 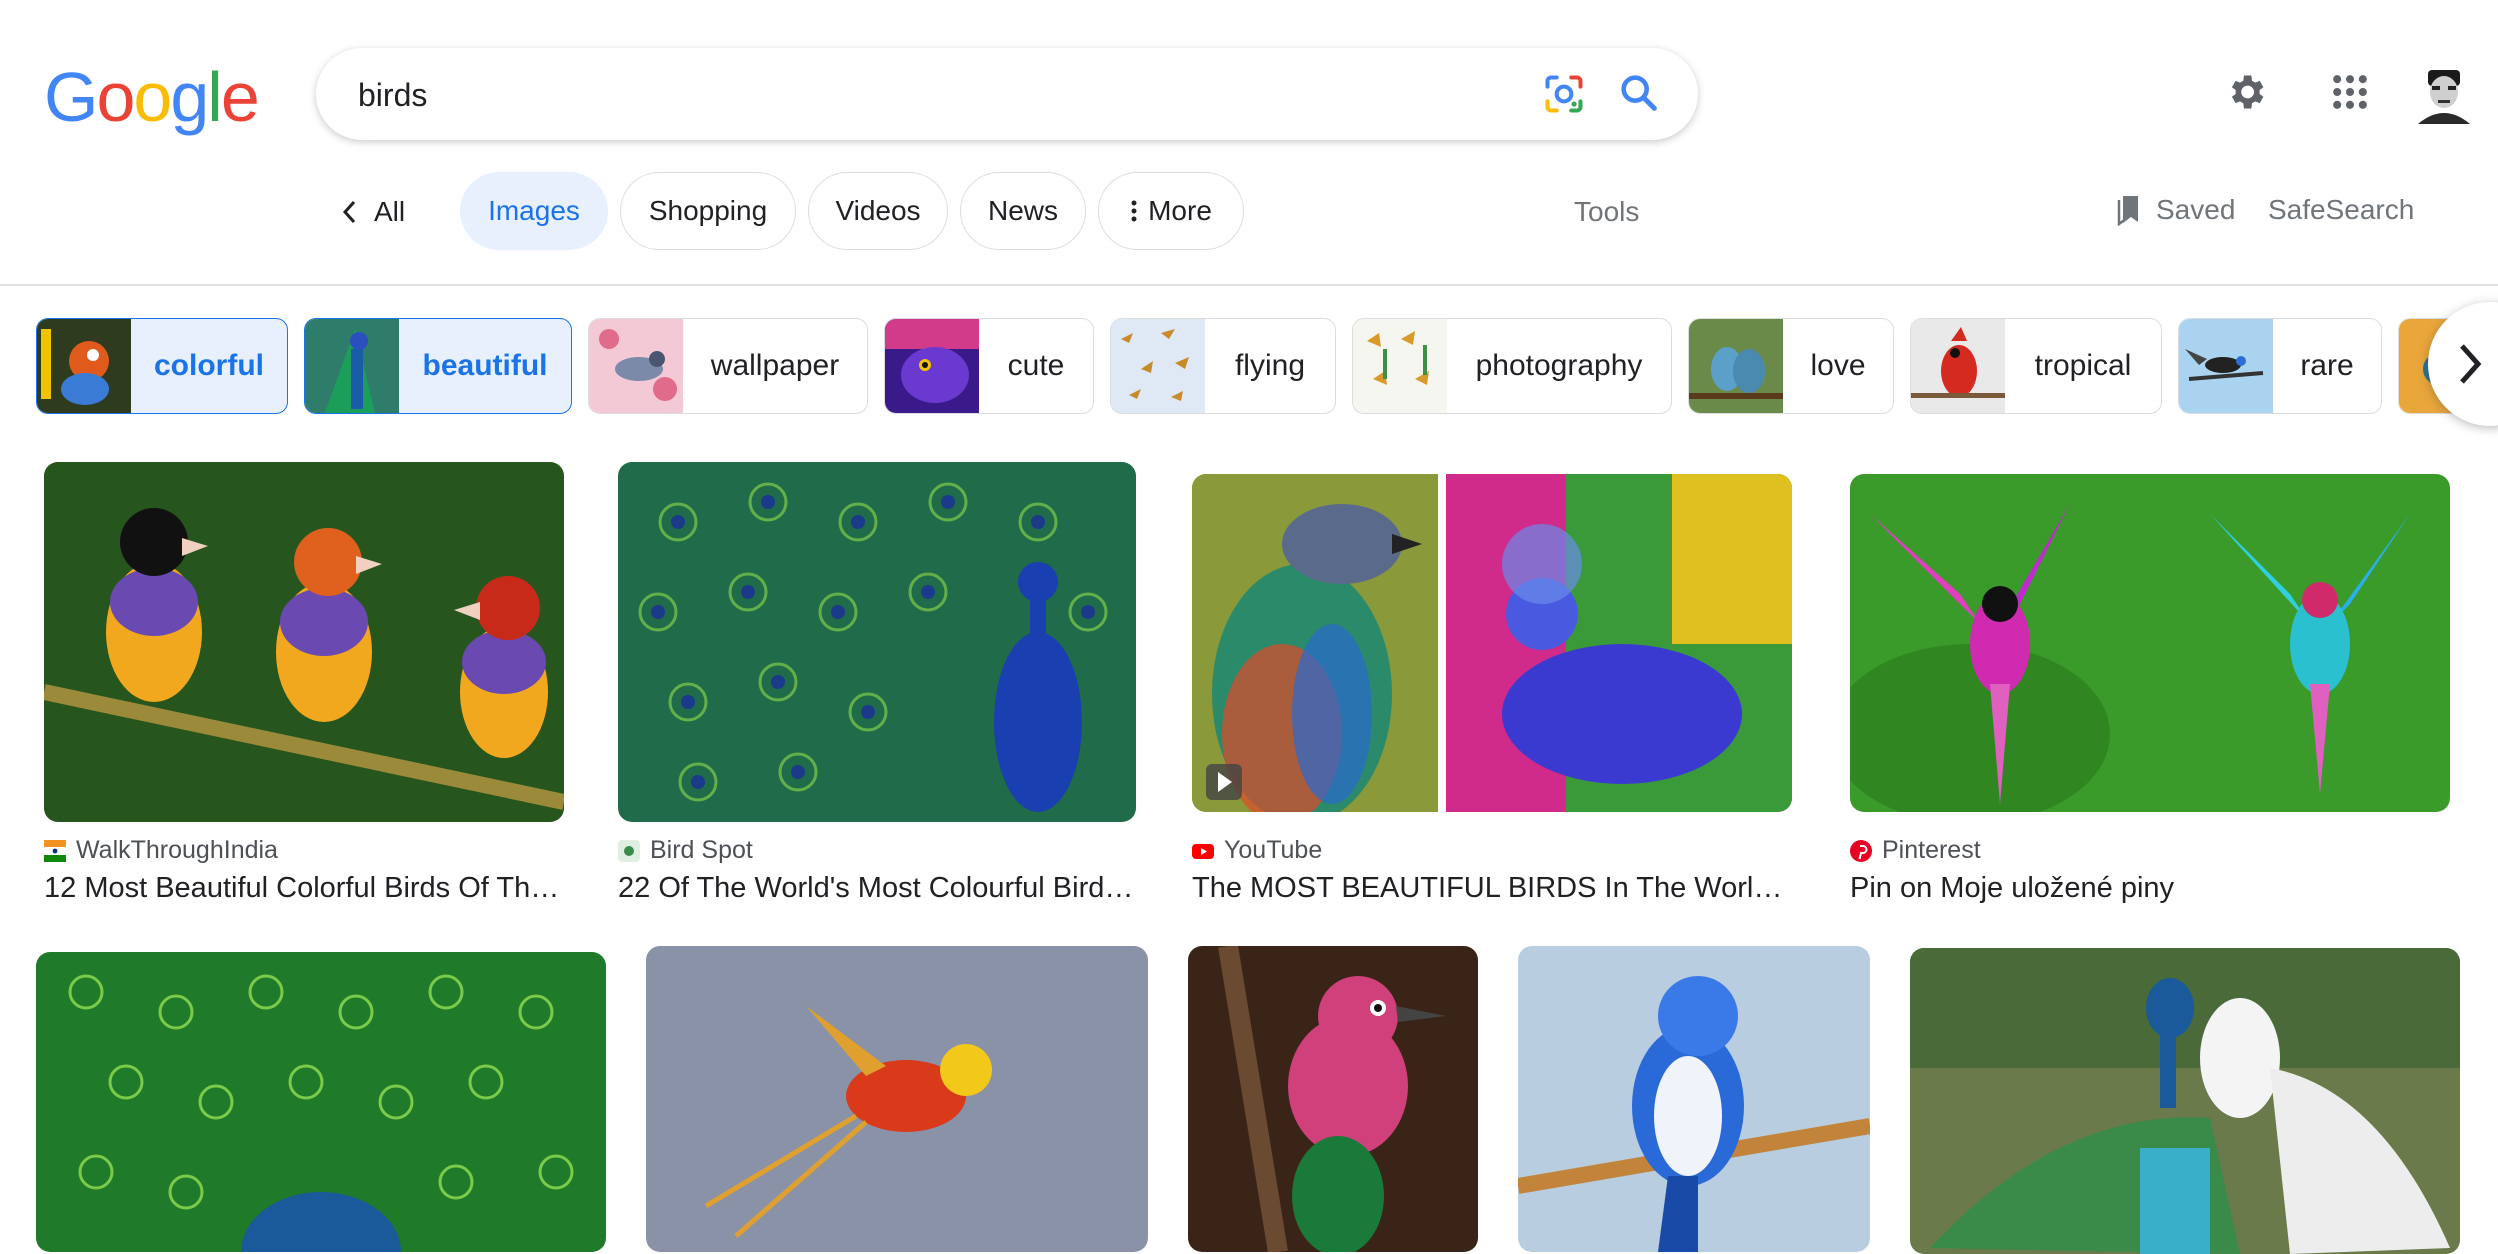 I want to click on tab-label: Images, so click(x=534, y=210).